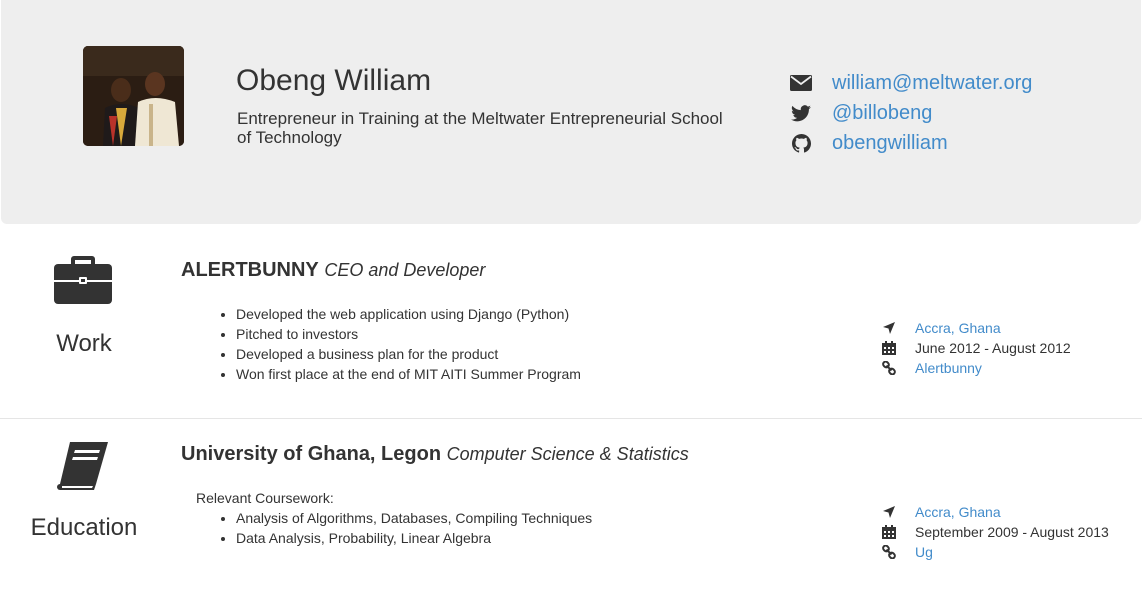 This screenshot has width=1142, height=600. What do you see at coordinates (958, 512) in the screenshot?
I see `education-location-link: Accra, Ghana` at bounding box center [958, 512].